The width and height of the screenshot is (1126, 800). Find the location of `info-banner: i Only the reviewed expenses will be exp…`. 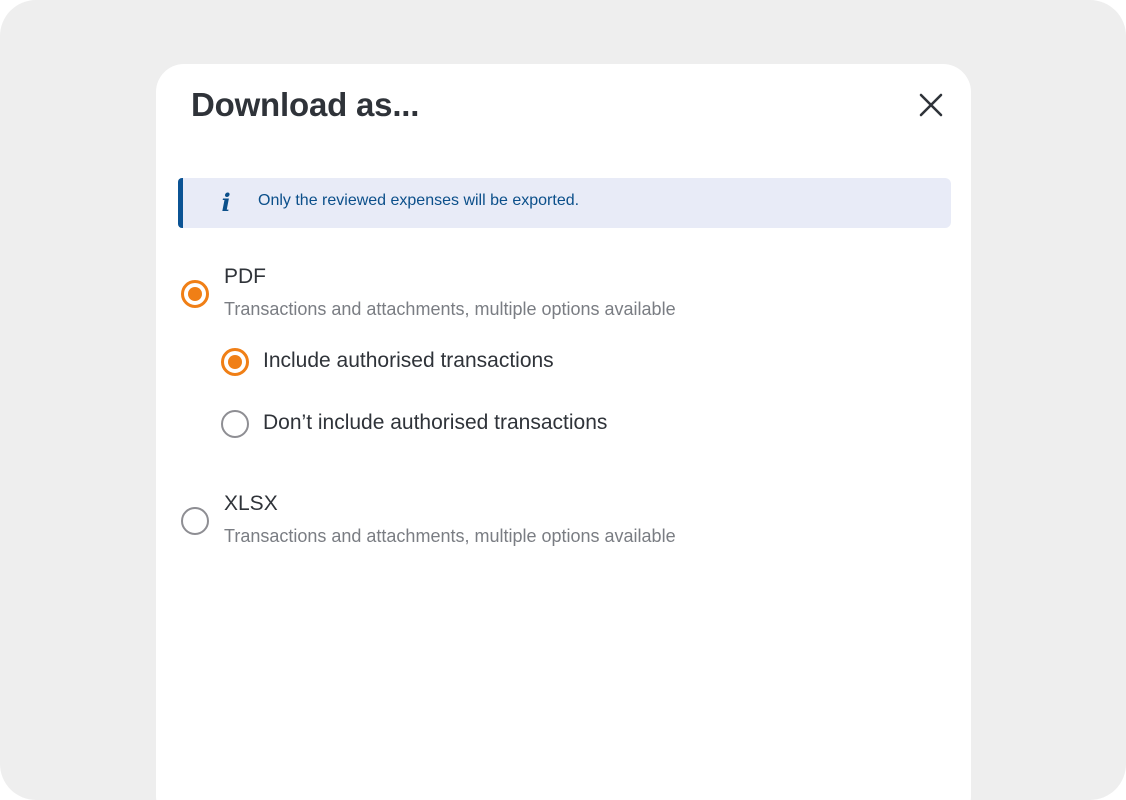

info-banner: i Only the reviewed expenses will be exp… is located at coordinates (564, 203).